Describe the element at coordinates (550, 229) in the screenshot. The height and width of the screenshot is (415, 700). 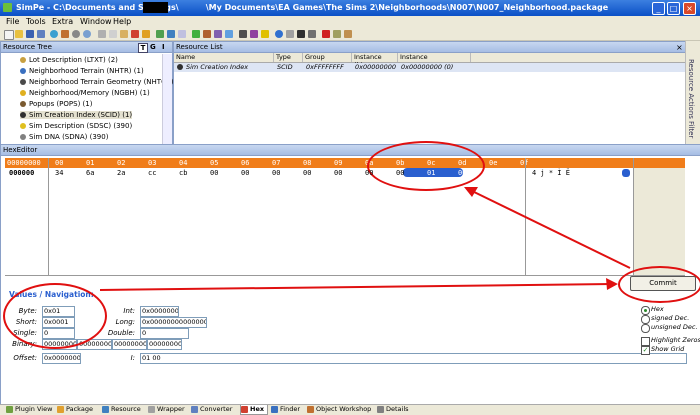
I see `arrow-to-hex` at that location.